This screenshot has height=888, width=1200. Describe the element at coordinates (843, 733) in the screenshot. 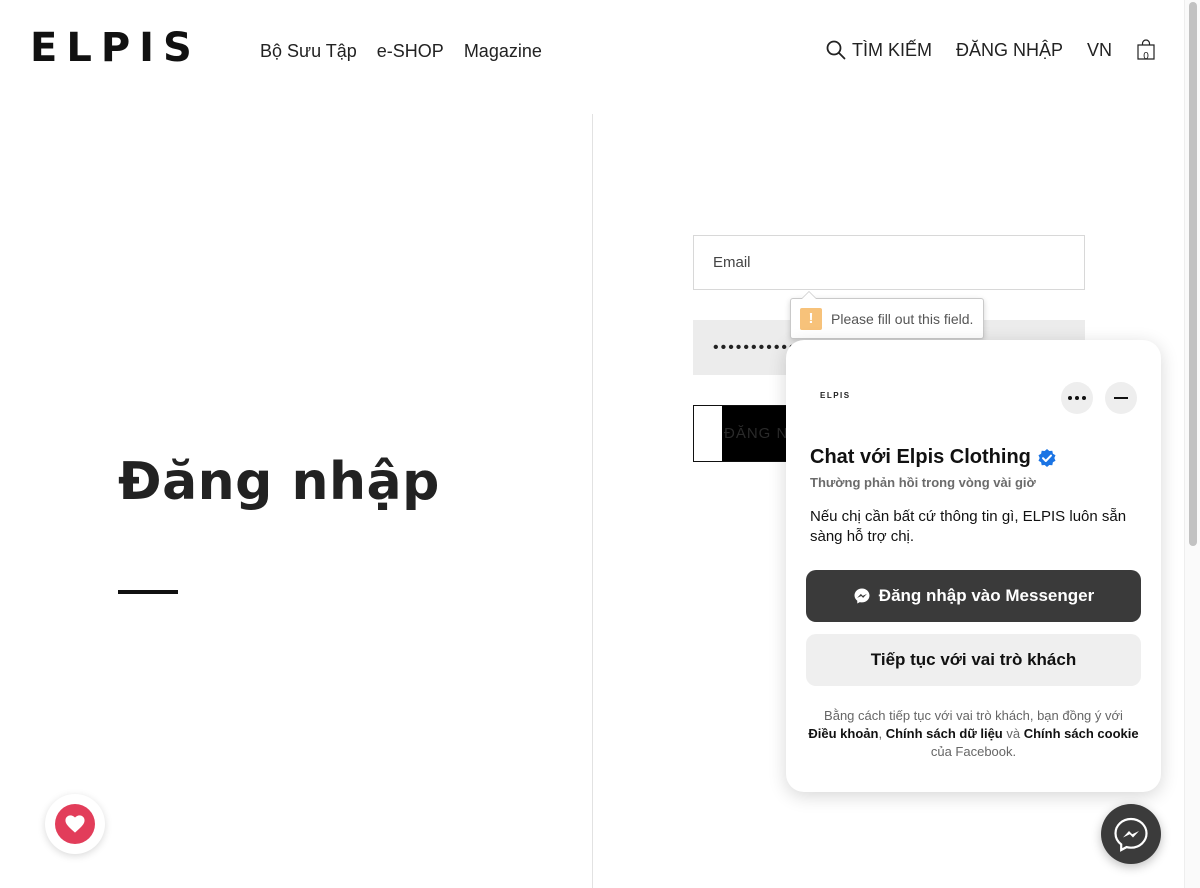

I see `terms-link: Điều khoản` at that location.